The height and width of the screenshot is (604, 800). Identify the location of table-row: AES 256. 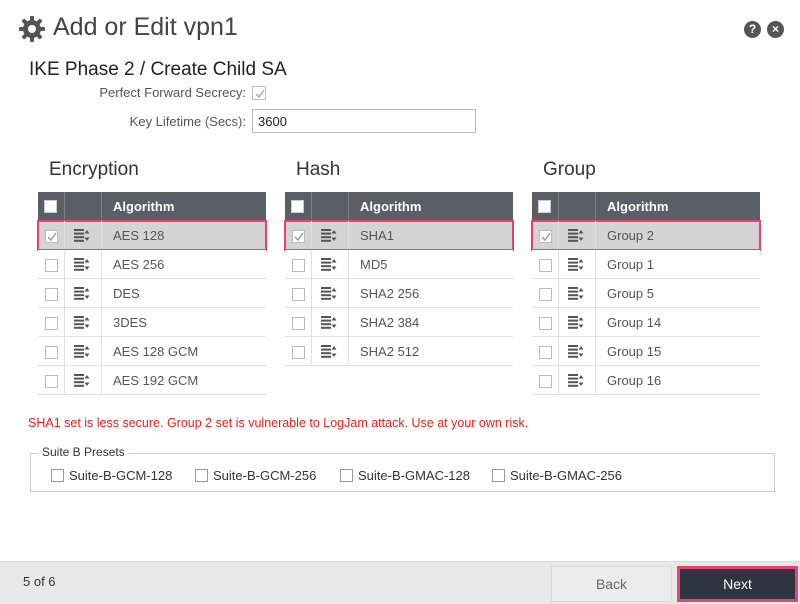
(152, 264).